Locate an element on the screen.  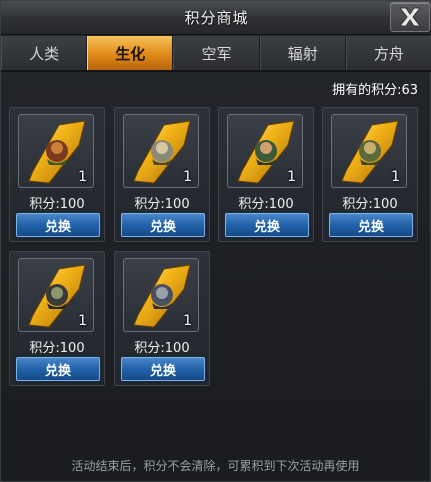
title-bar: 积分商城 is located at coordinates (216, 18).